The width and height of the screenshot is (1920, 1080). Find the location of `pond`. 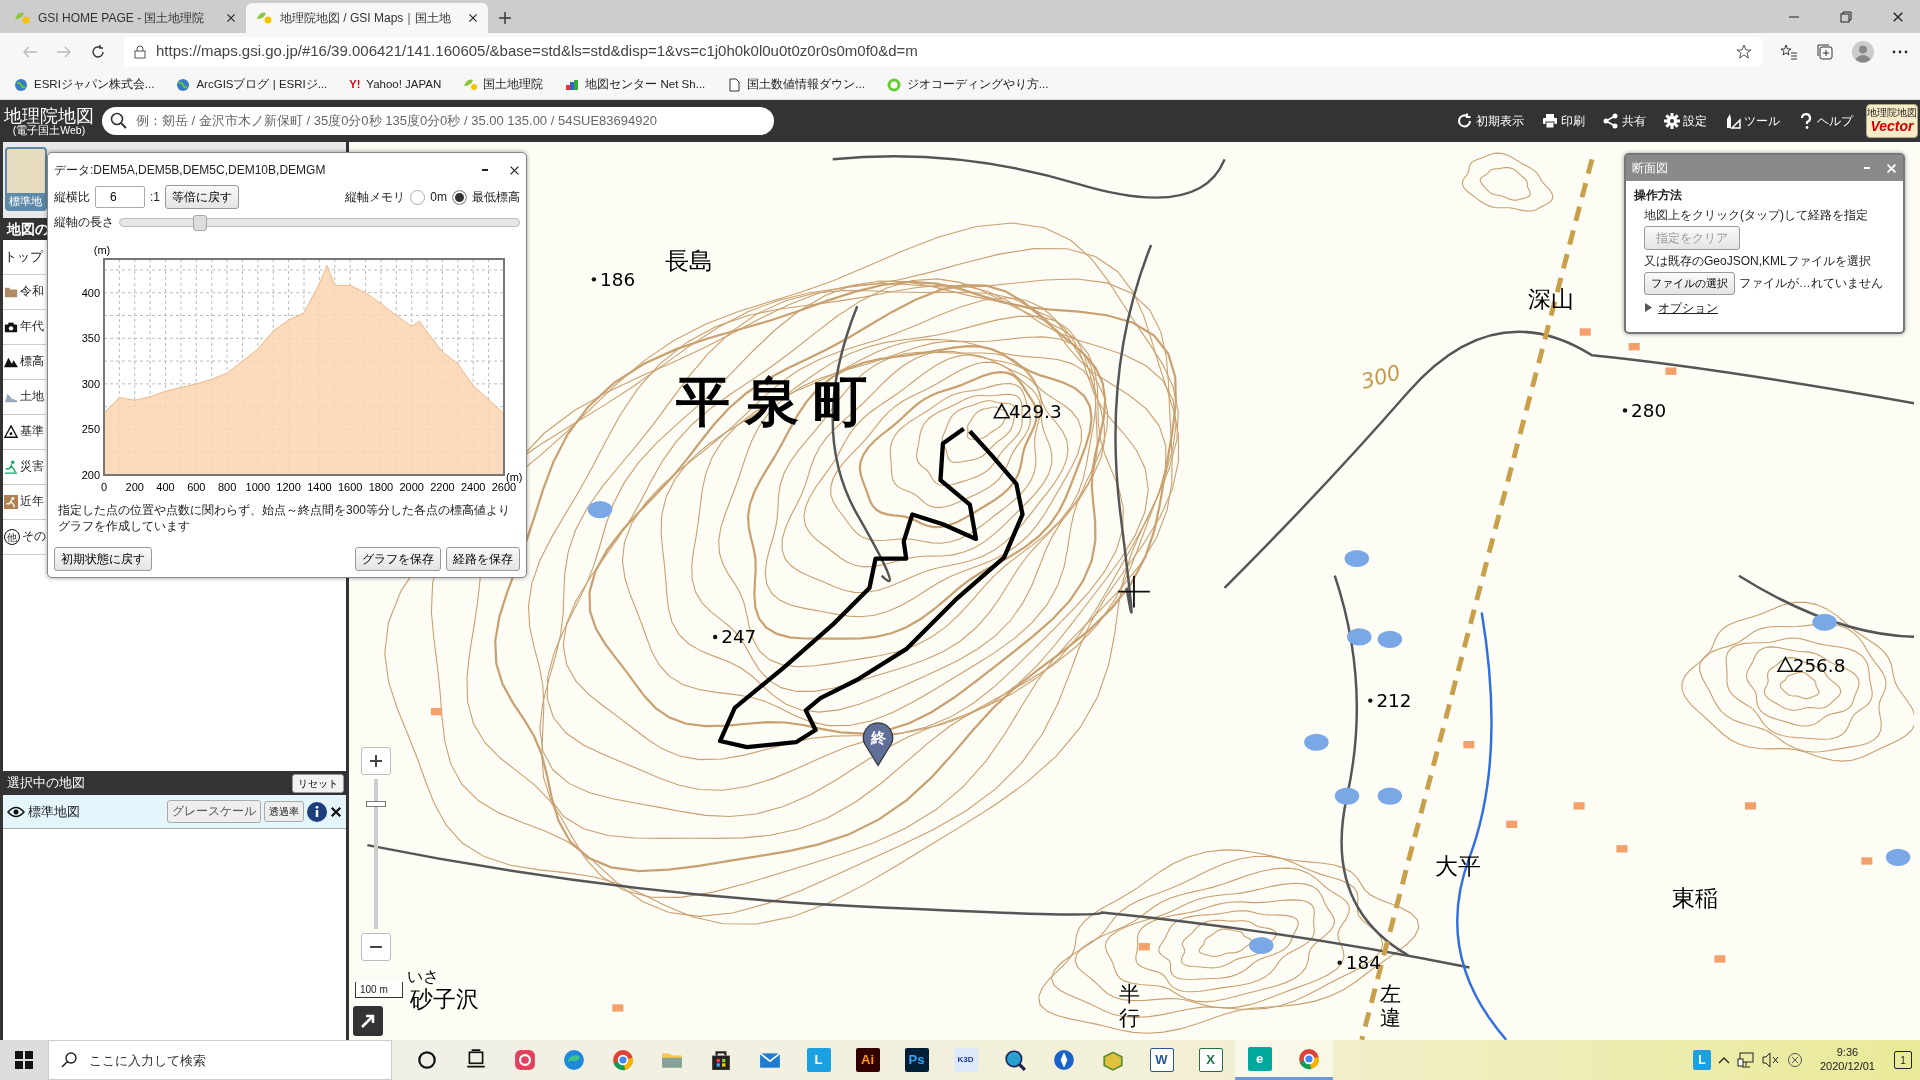

pond is located at coordinates (1347, 796).